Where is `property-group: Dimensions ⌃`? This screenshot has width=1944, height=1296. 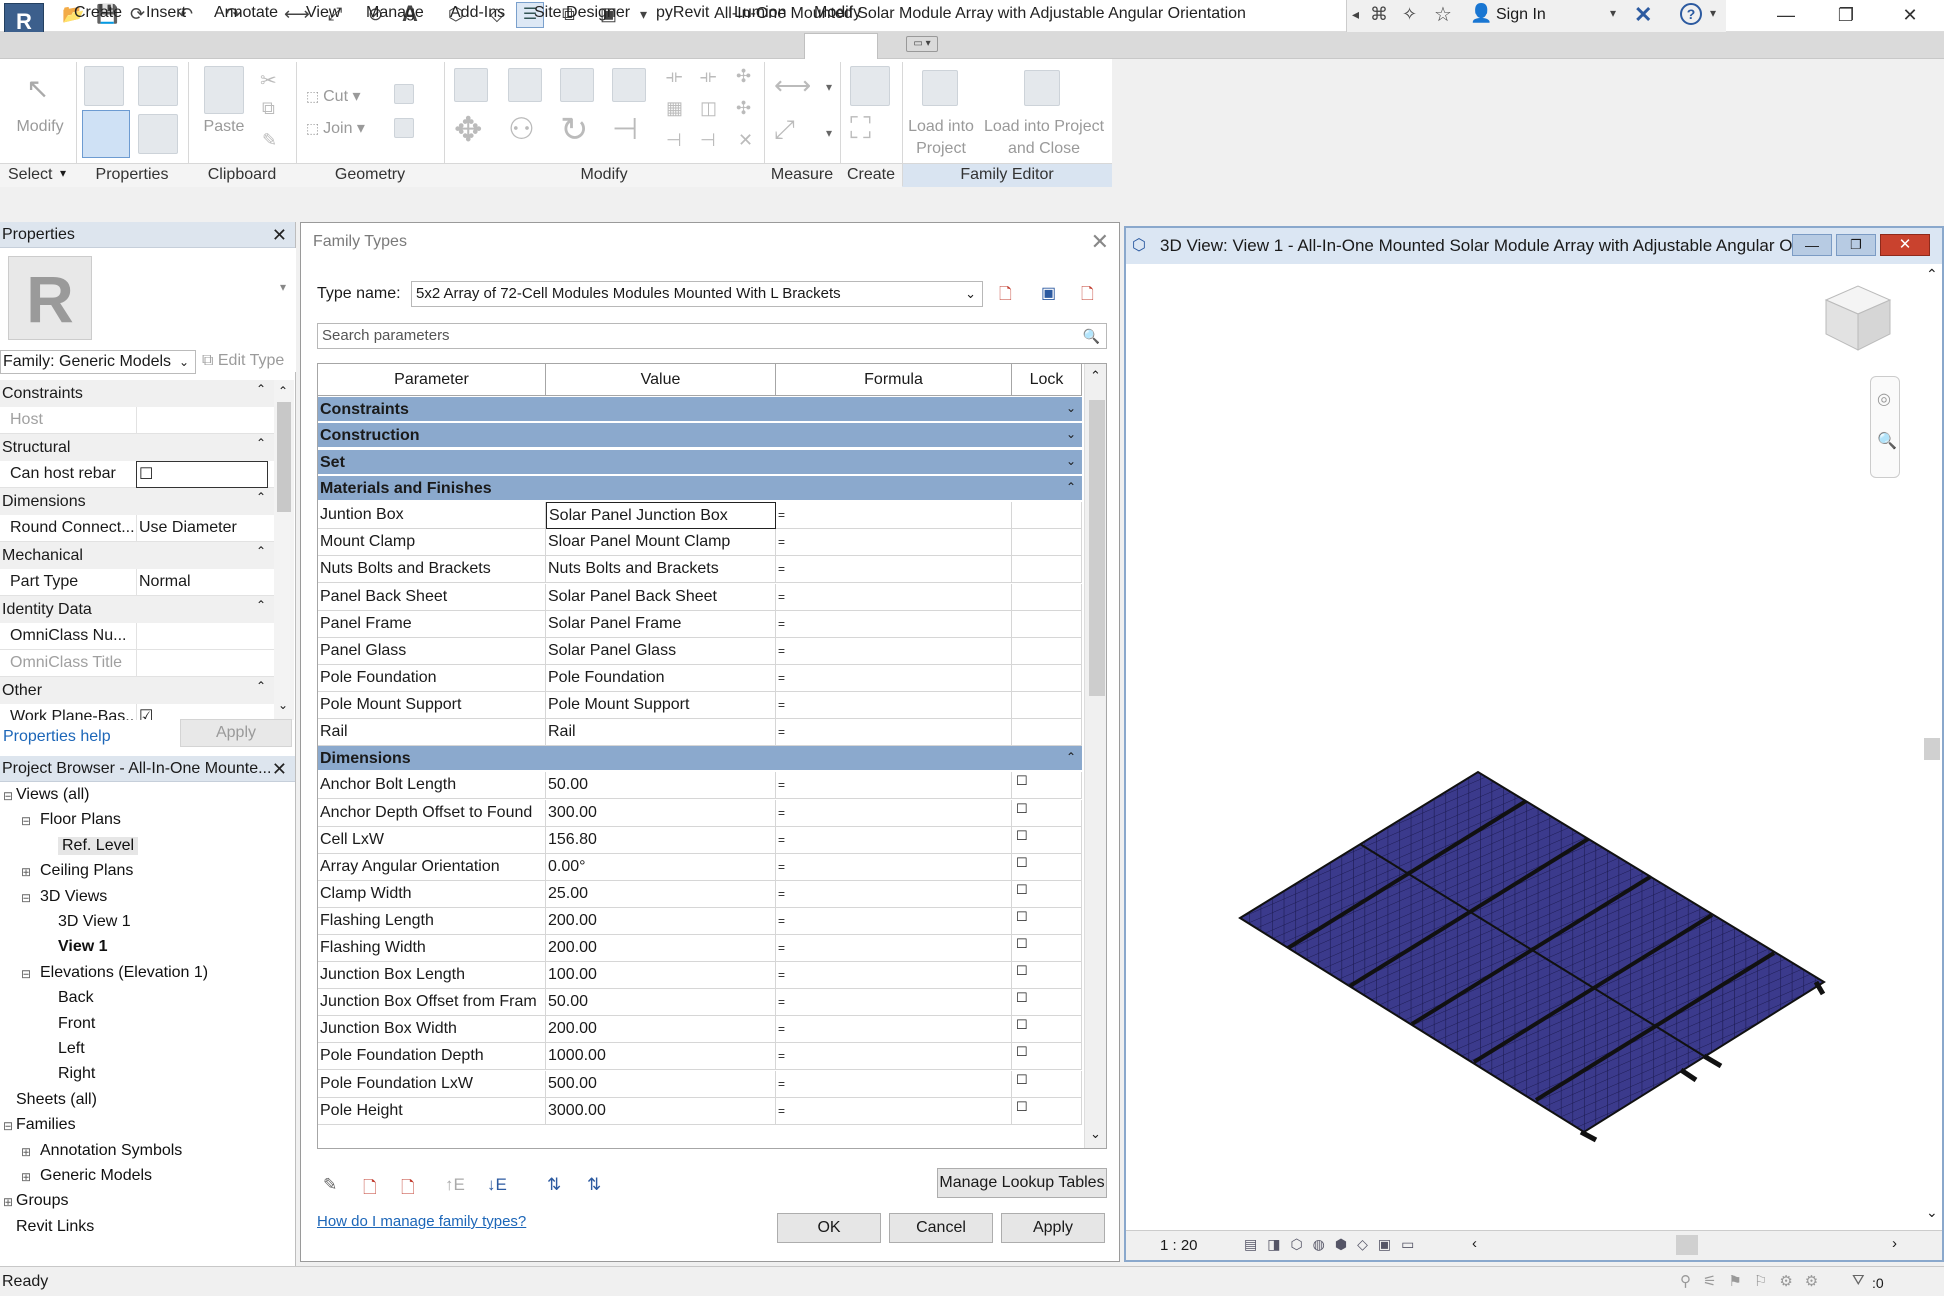 property-group: Dimensions ⌃ is located at coordinates (137, 501).